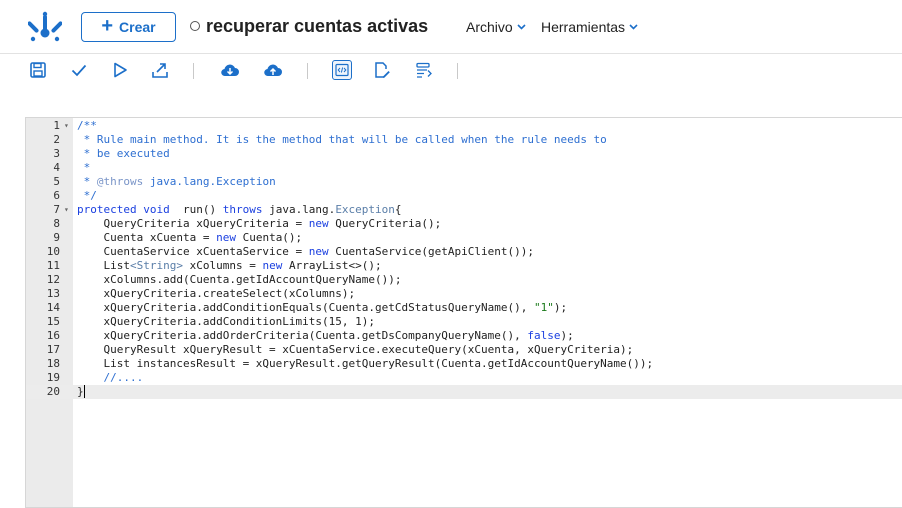 Image resolution: width=902 pixels, height=508 pixels. What do you see at coordinates (81, 392) in the screenshot?
I see `code-text: }` at bounding box center [81, 392].